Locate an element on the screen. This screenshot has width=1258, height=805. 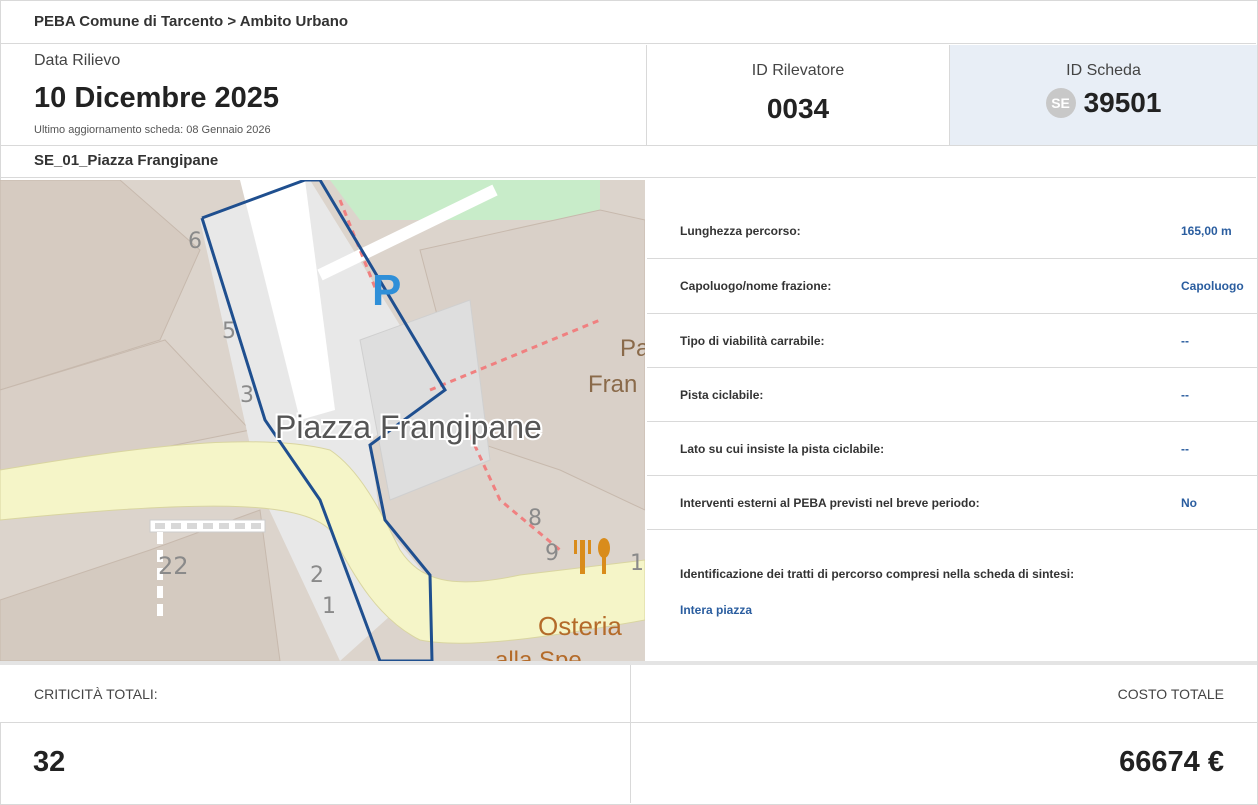
total-cost-panel: COSTO TOTALE 66674 € is located at coordinates (944, 734).